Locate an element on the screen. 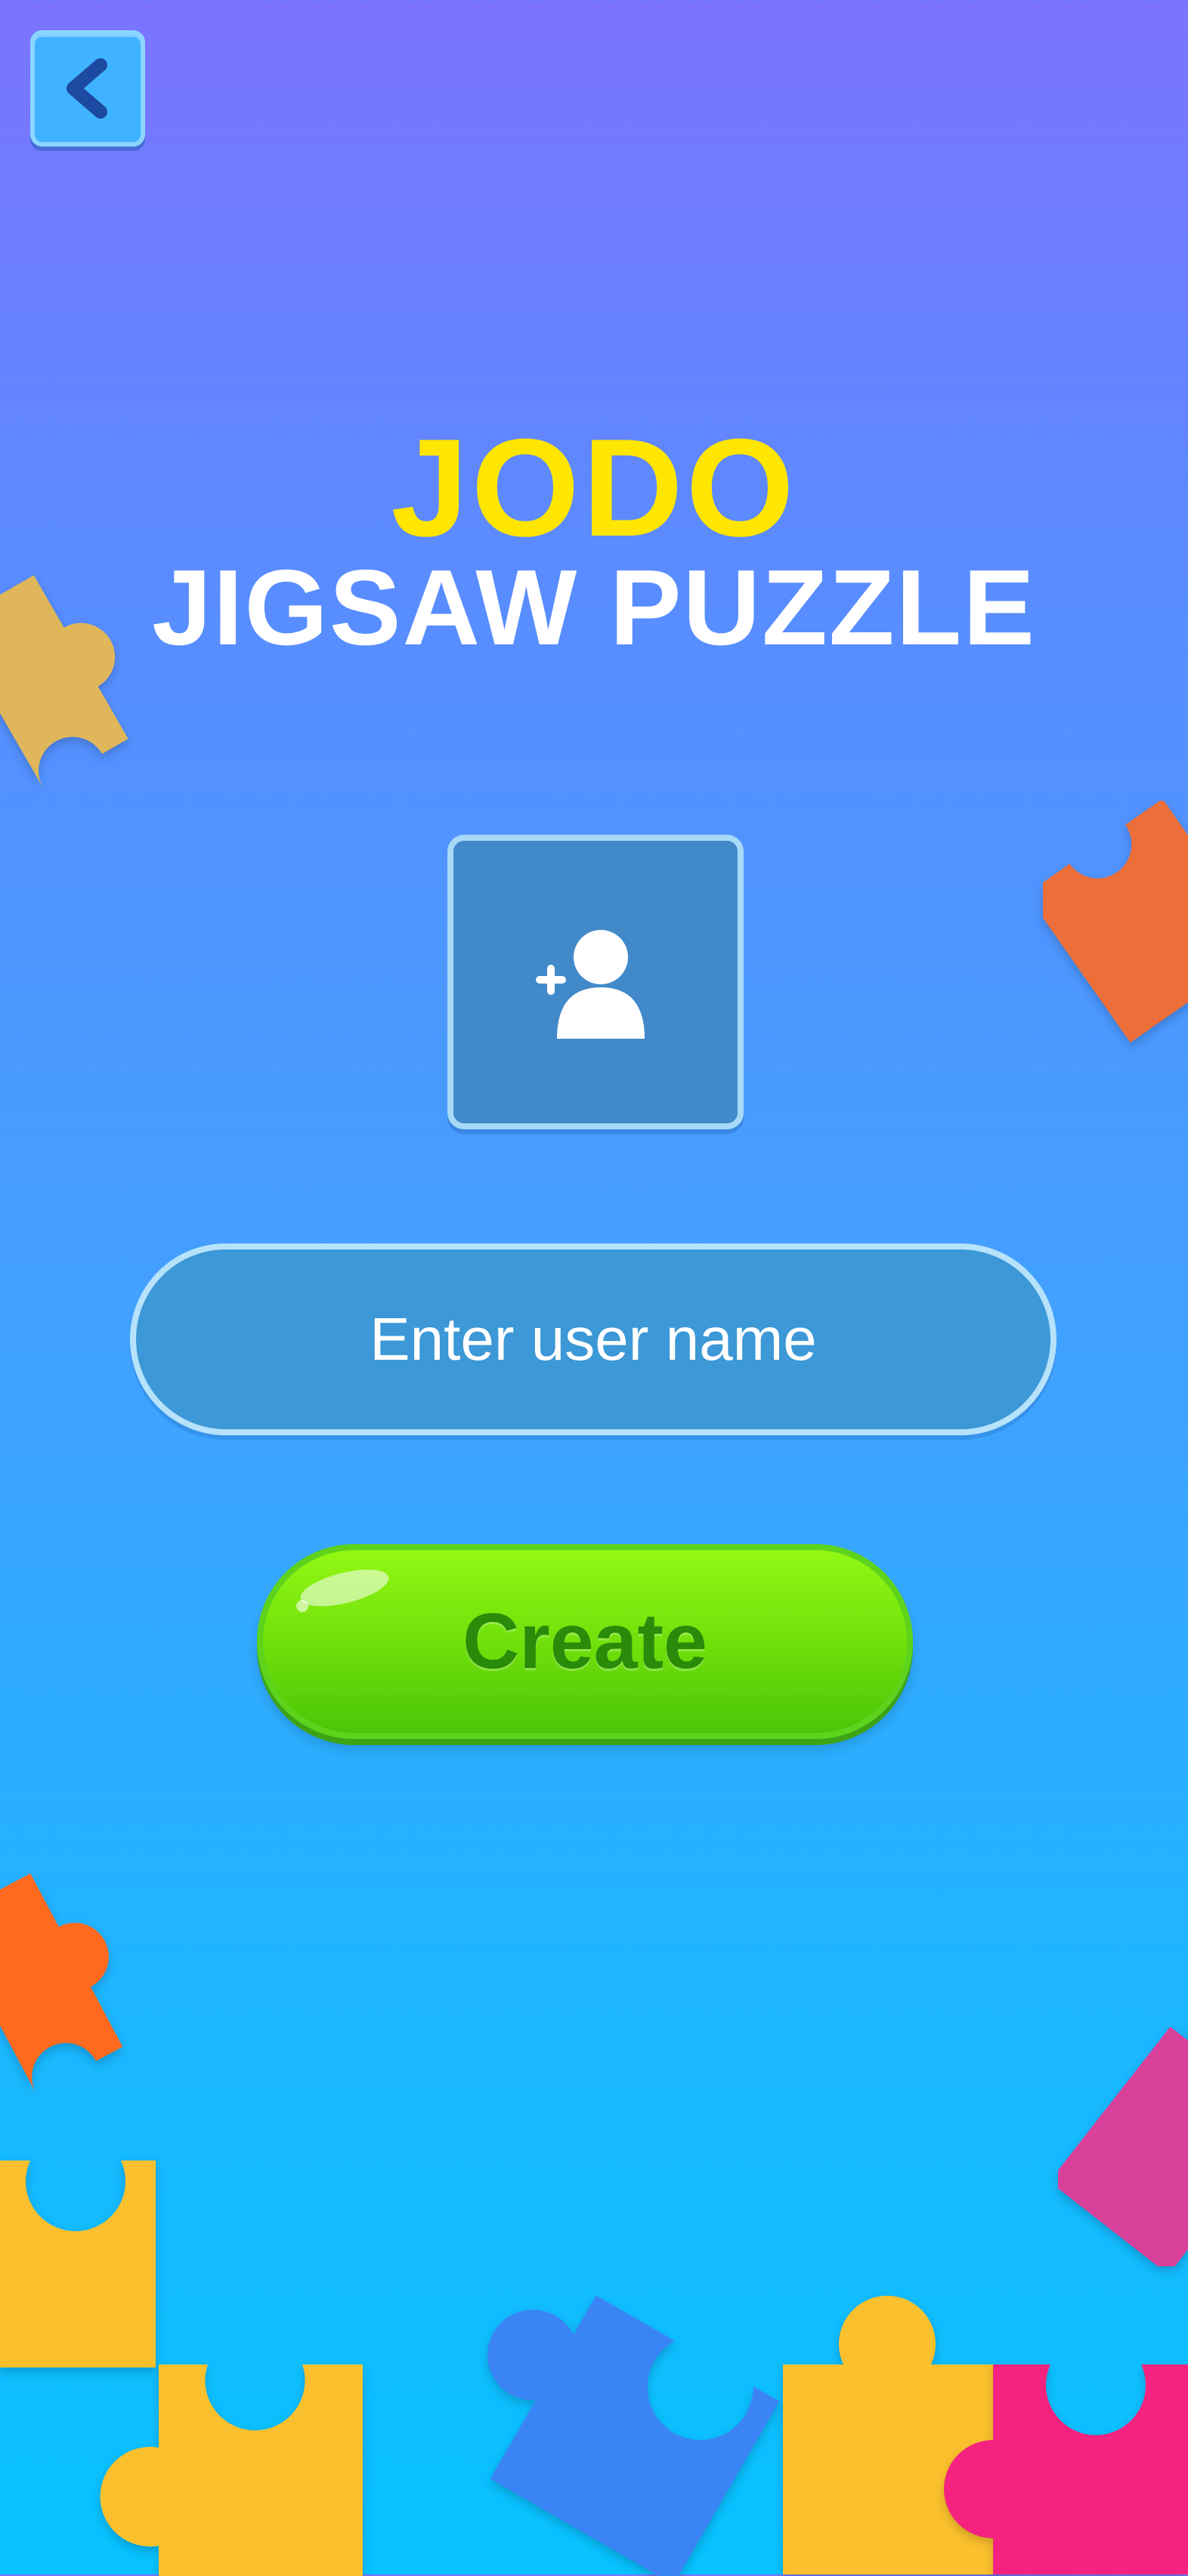  puzzle-piece-blue-bottom is located at coordinates (633, 2435).